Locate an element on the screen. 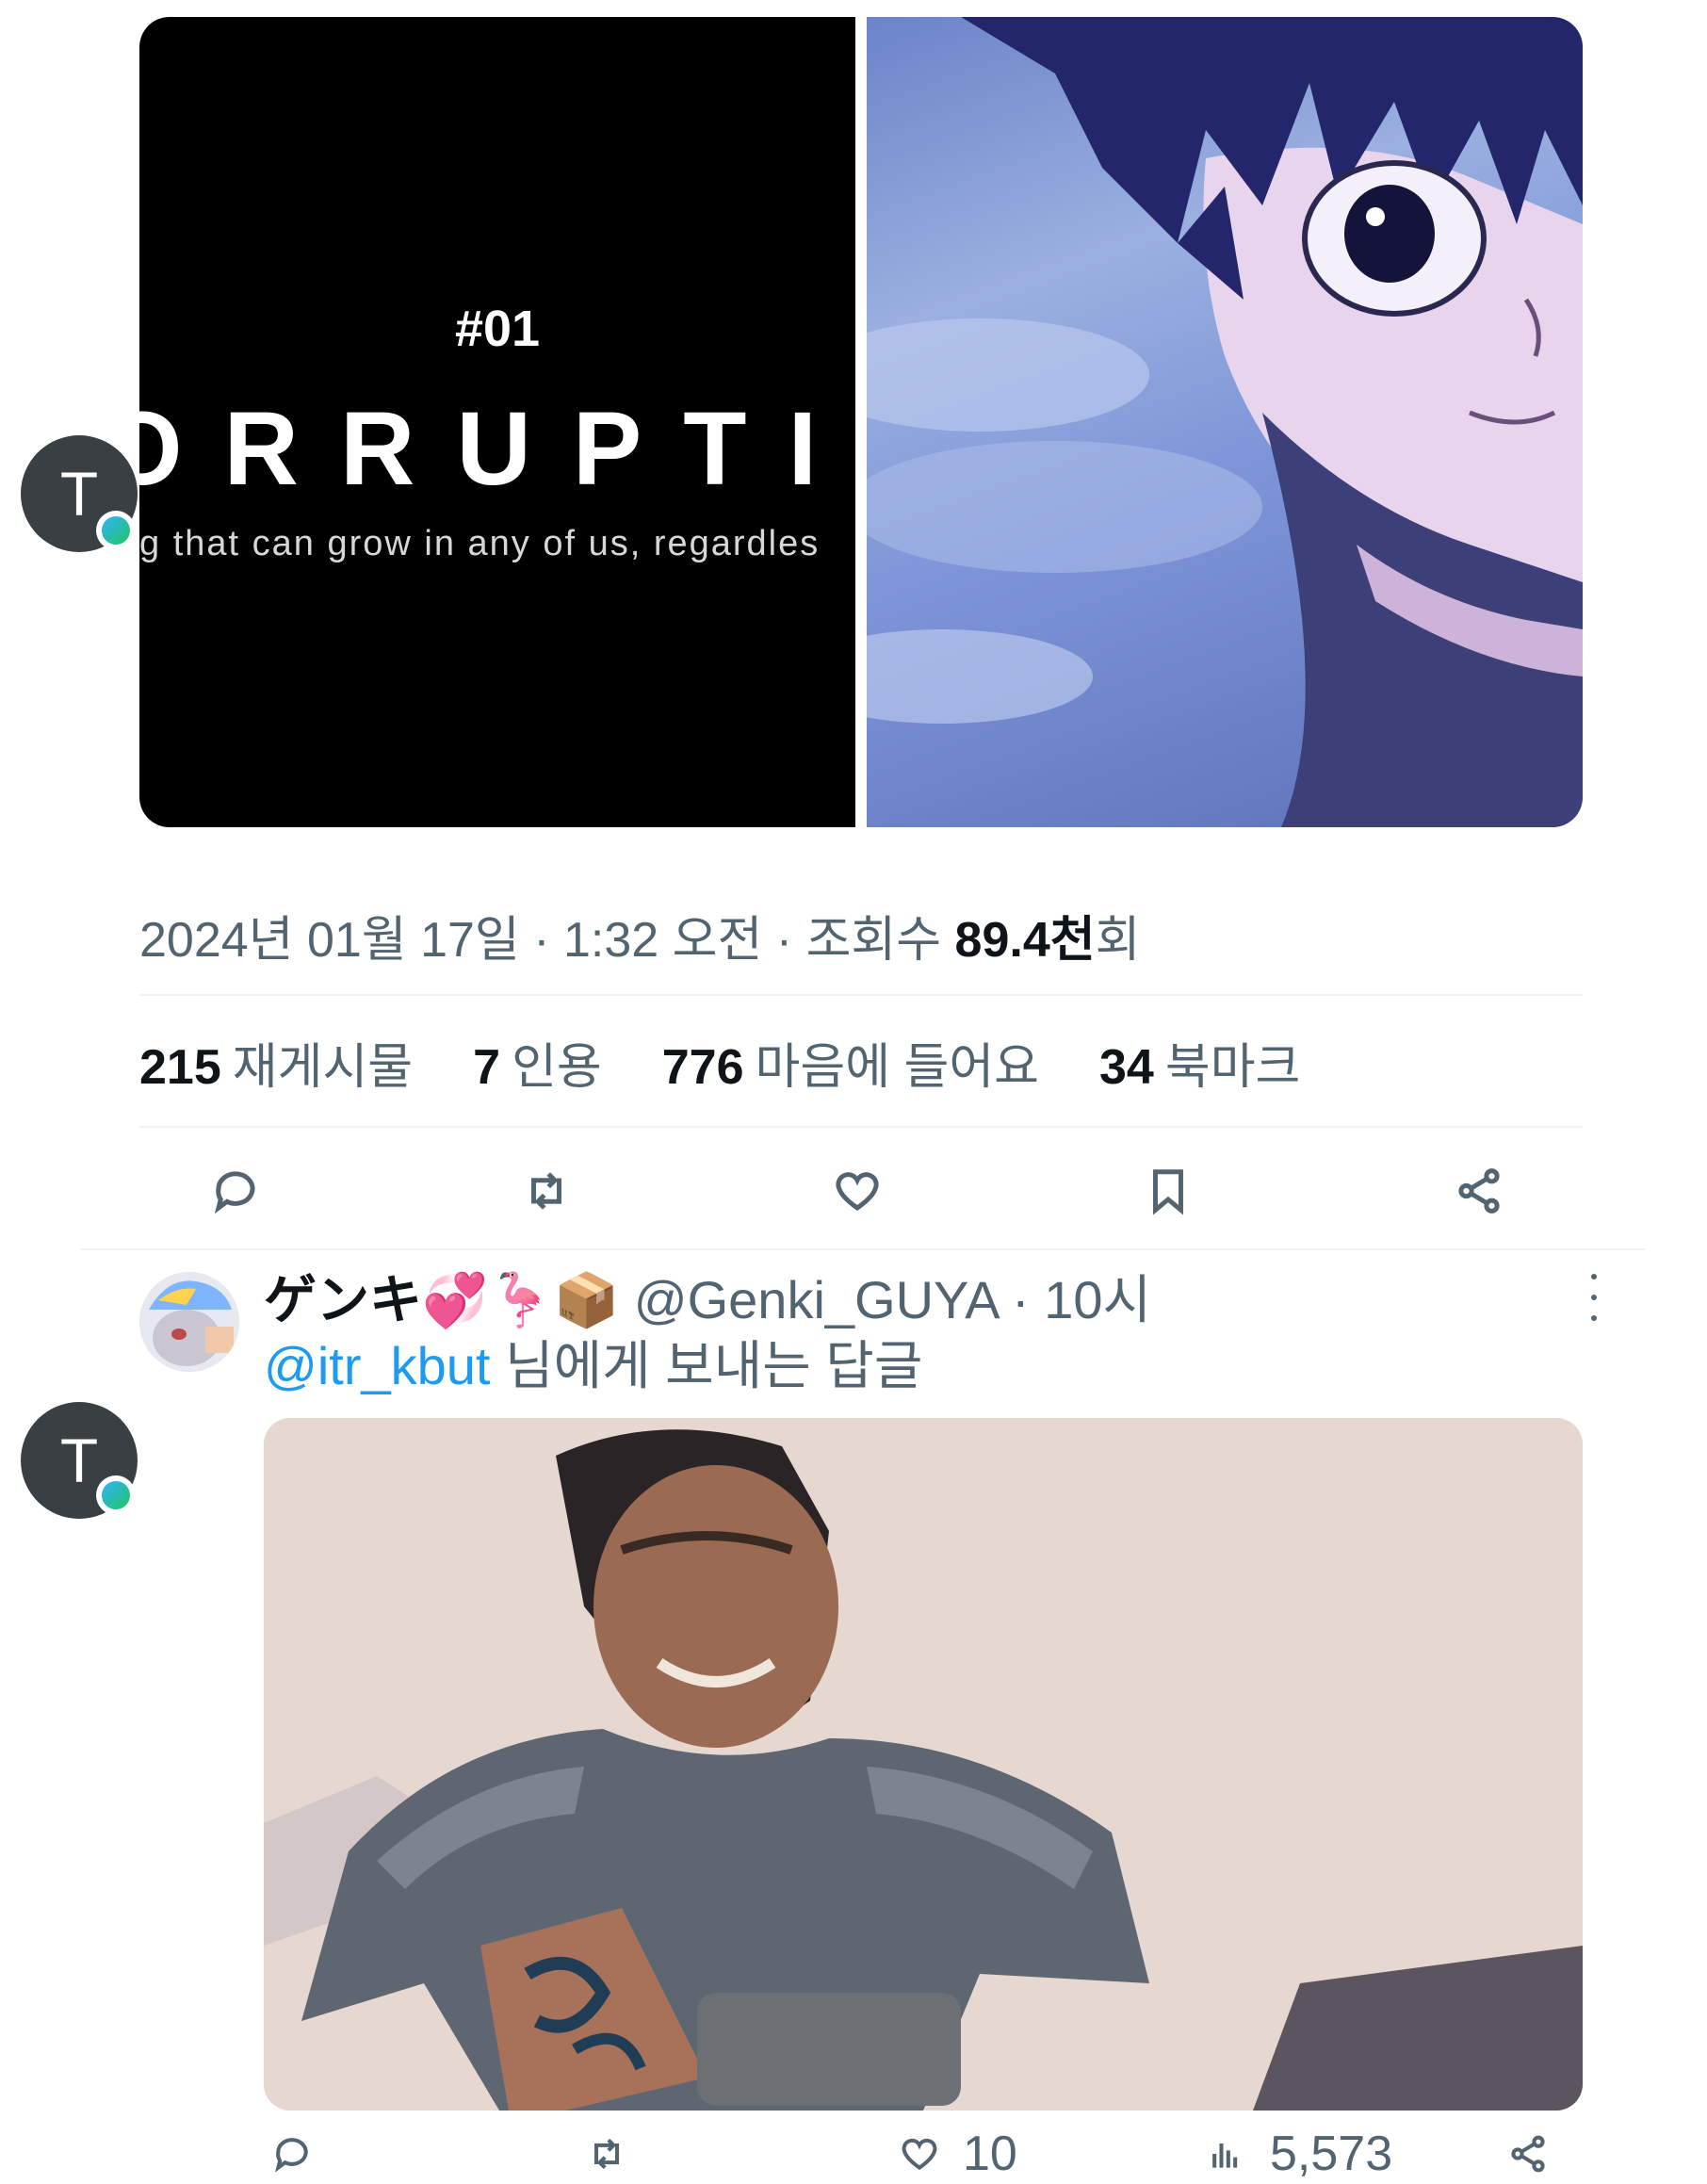 This screenshot has width=1707, height=2184. replying-to-text: 님에게 보내는 답글 is located at coordinates (706, 1365).